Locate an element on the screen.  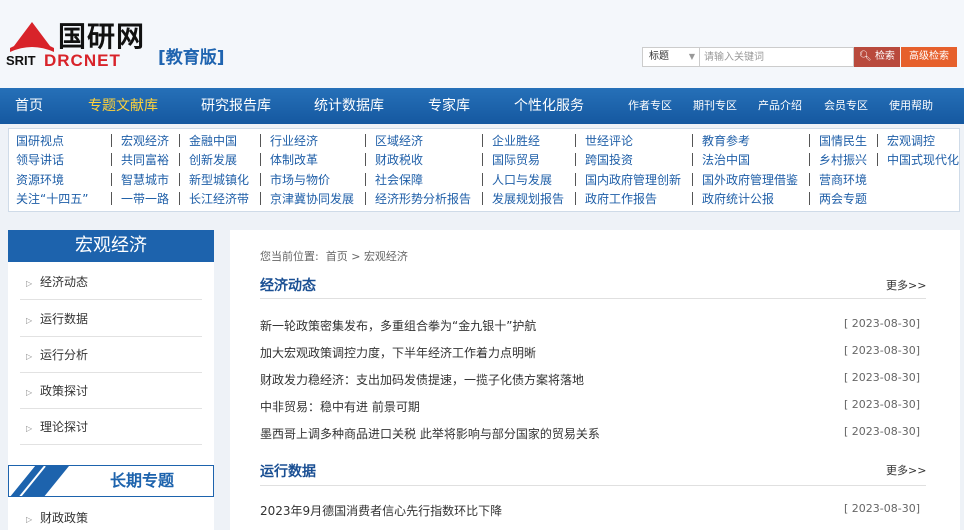
sidebar-title-2: 长期专题 is located at coordinates (111, 481).